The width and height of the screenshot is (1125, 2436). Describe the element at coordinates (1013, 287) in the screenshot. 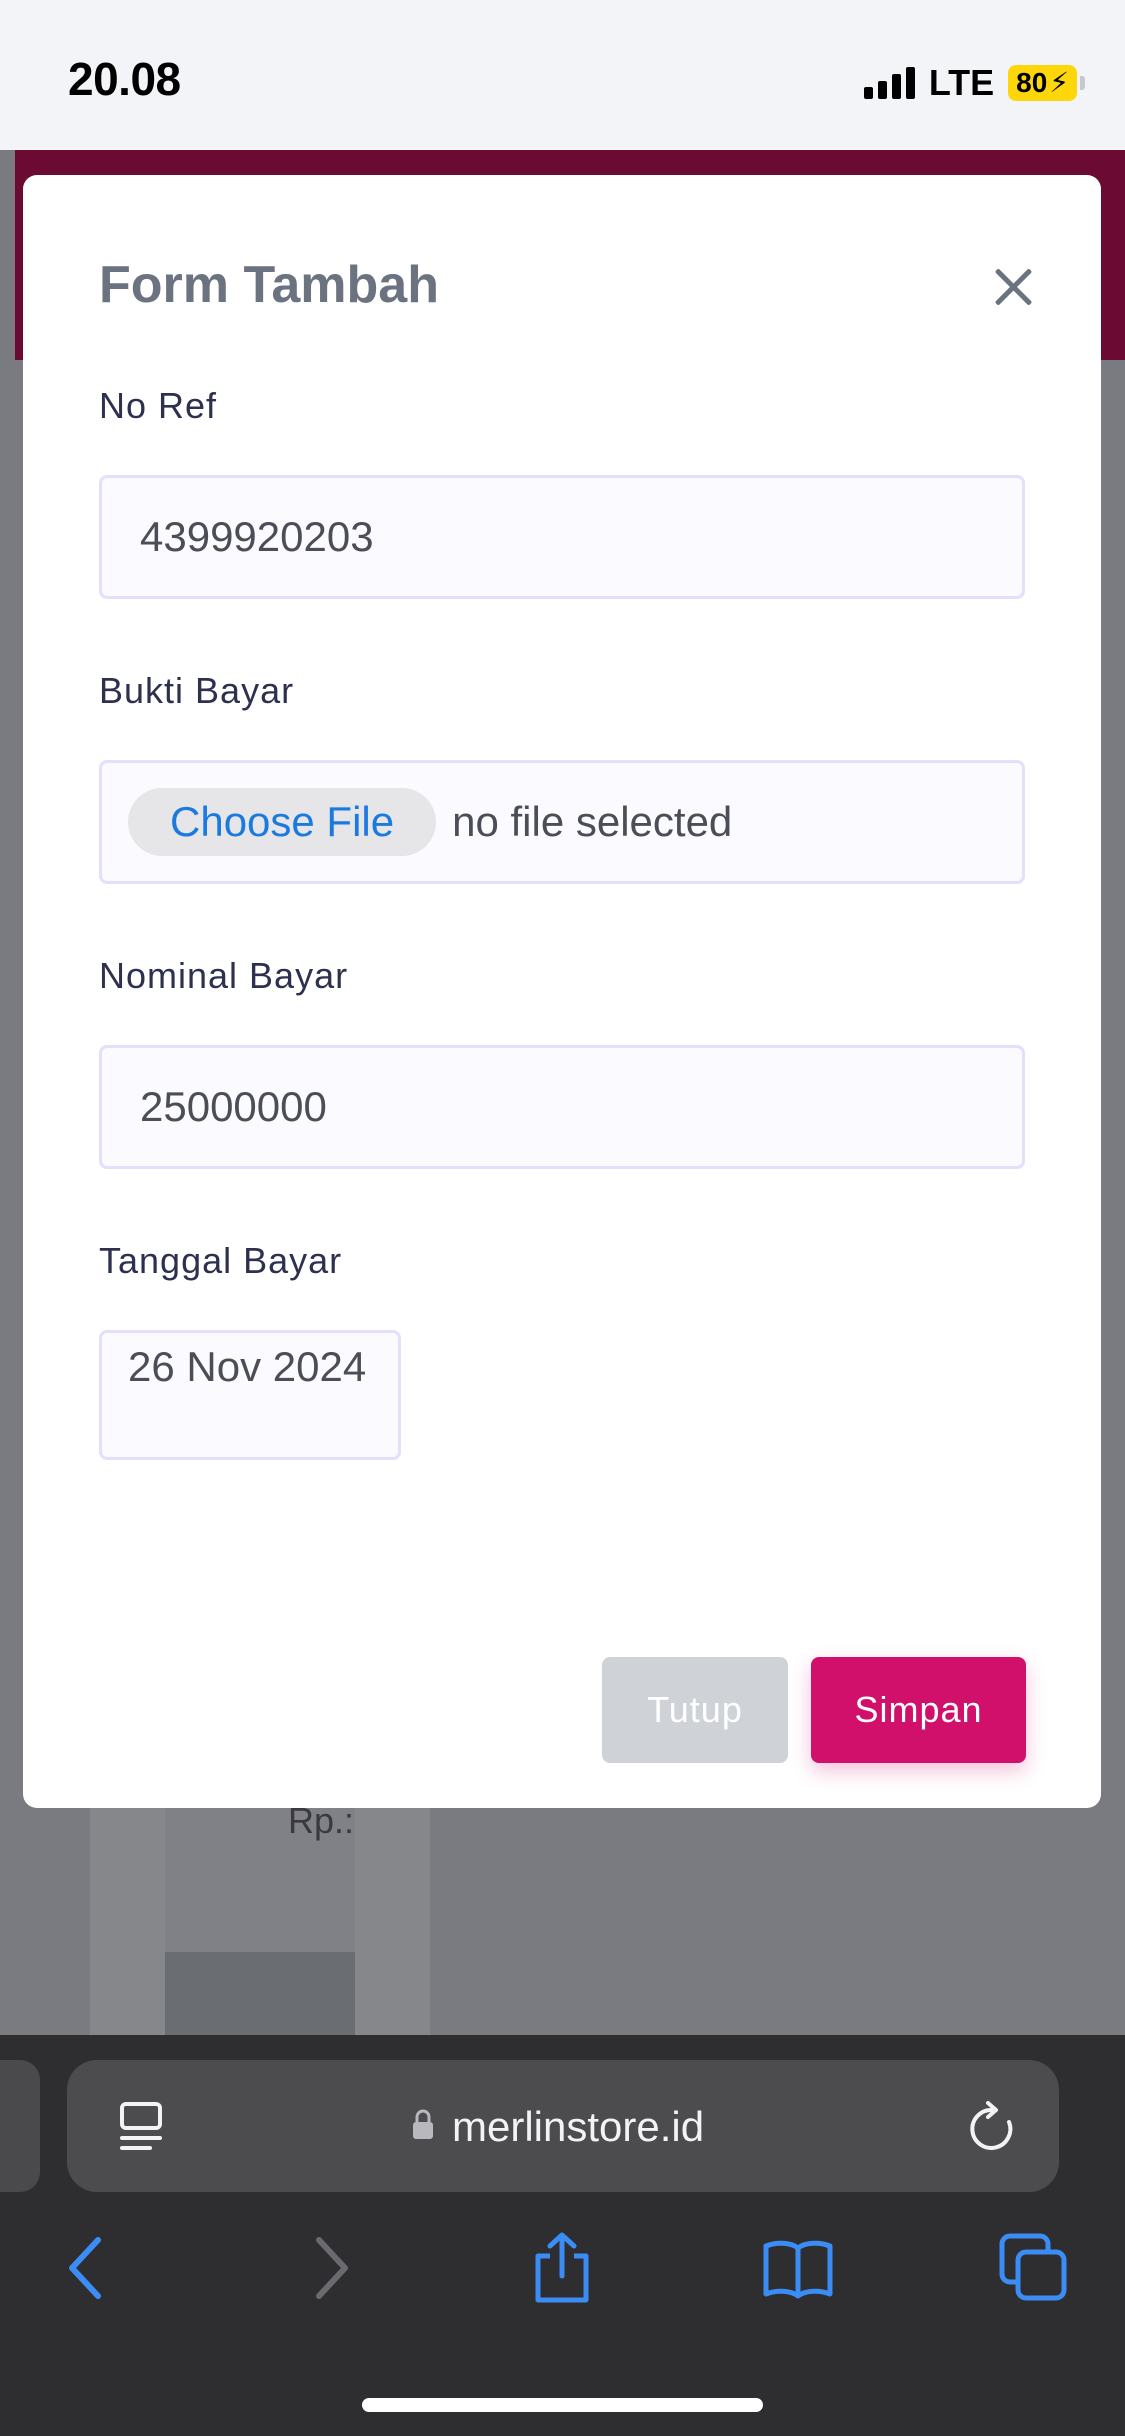

I see `close-icon` at that location.